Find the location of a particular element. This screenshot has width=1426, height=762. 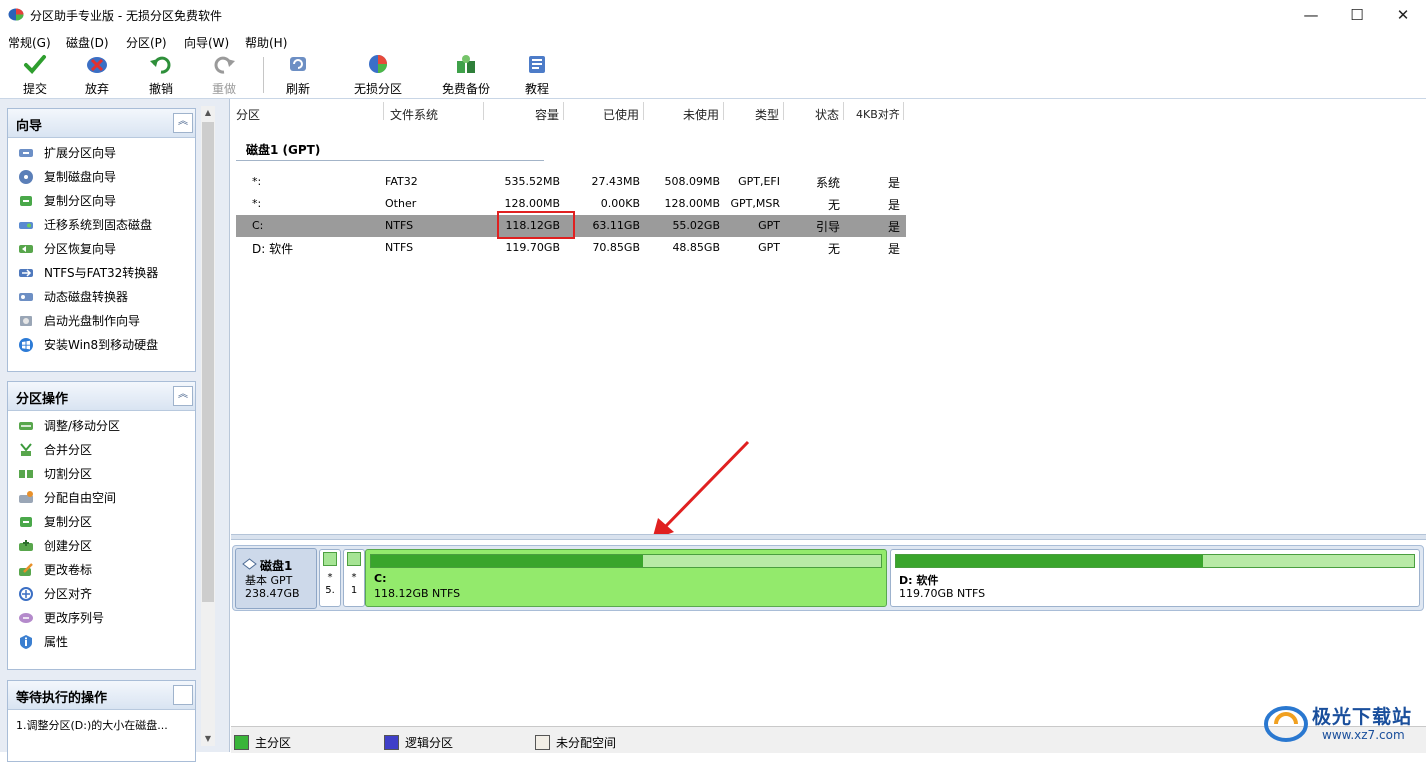

wizard-item-label: 动态磁盘转换器 is located at coordinates (86, 297).